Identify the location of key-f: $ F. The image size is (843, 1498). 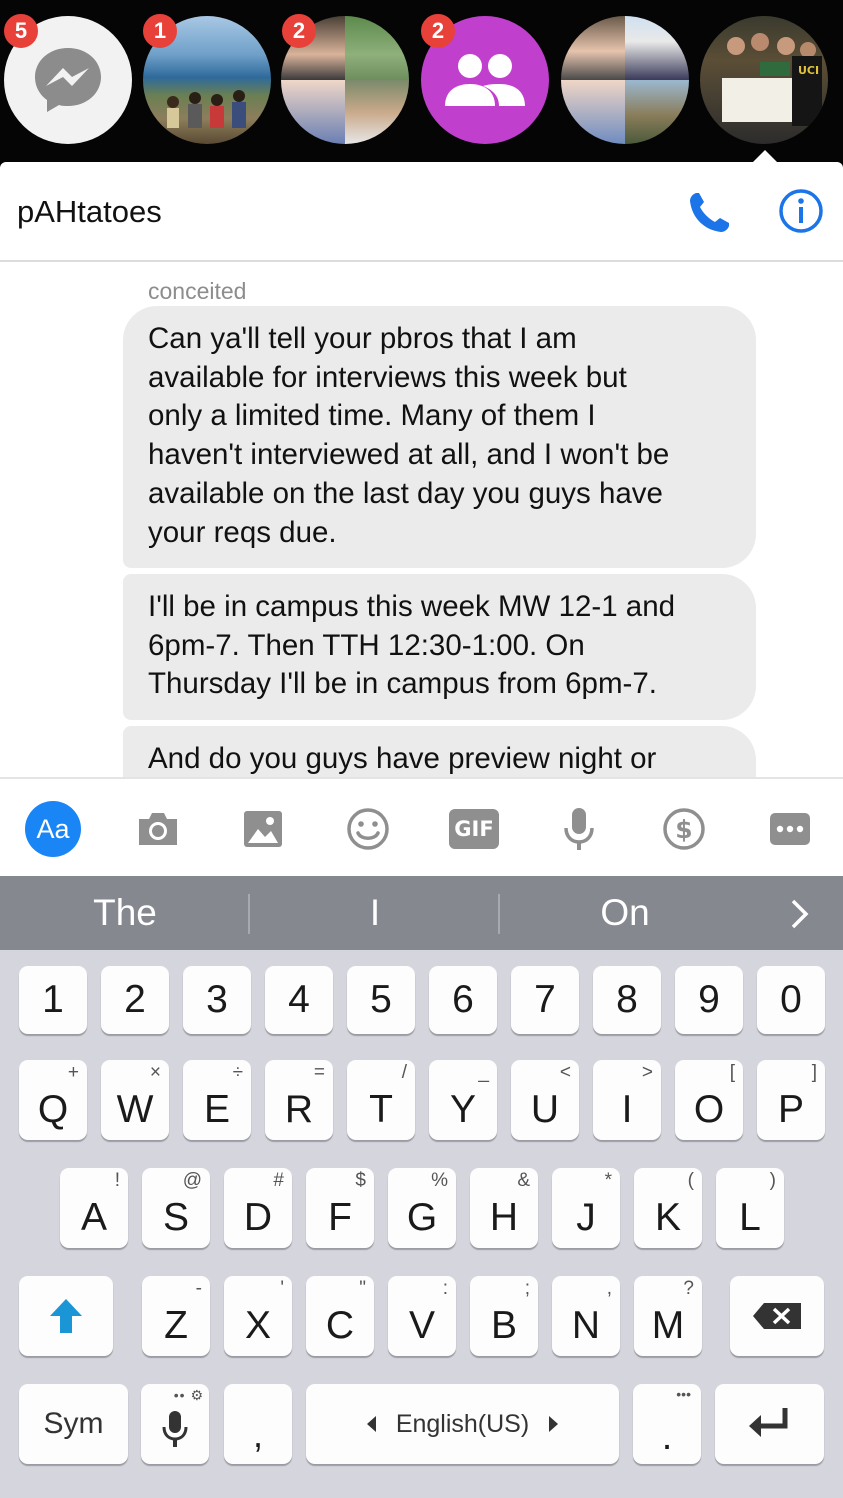
(340, 1208).